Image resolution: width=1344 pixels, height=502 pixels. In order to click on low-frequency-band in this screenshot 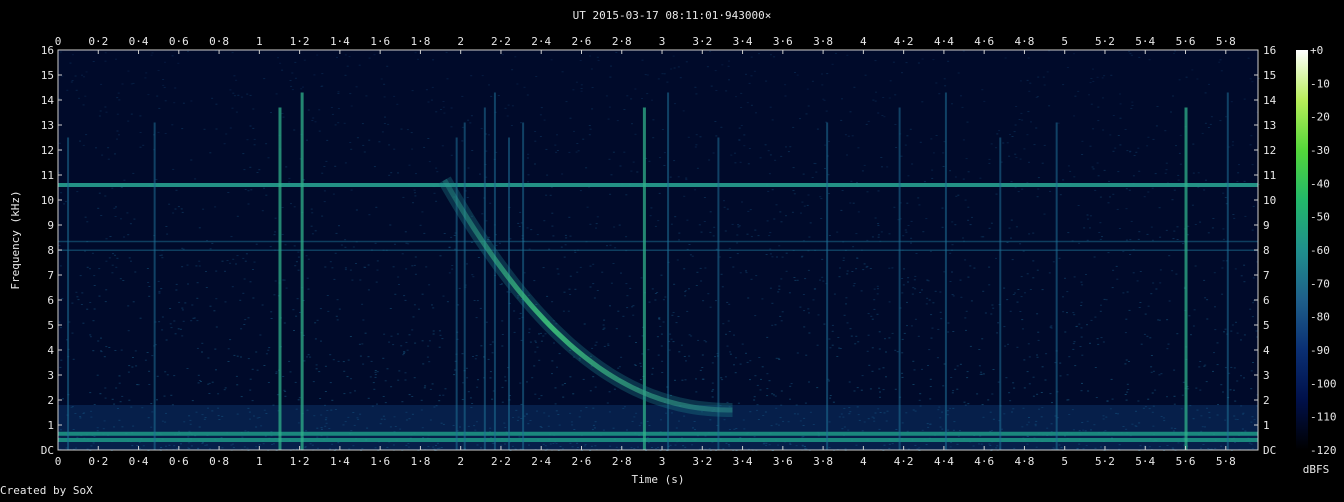, I will do `click(658, 427)`.